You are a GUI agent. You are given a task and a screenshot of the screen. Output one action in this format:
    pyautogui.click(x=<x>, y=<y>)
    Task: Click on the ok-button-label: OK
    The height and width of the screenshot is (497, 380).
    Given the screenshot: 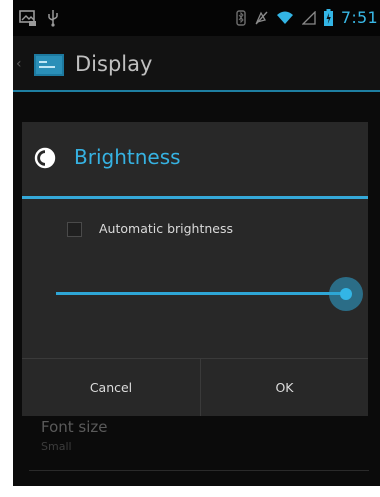 What is the action you would take?
    pyautogui.click(x=284, y=387)
    